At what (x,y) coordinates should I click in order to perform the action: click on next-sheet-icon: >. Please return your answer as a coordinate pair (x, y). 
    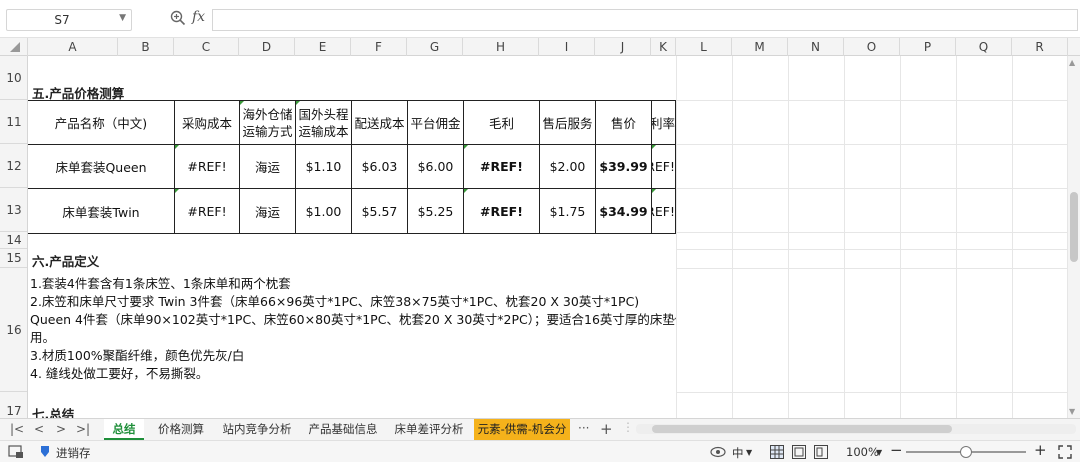
    Looking at the image, I should click on (61, 429).